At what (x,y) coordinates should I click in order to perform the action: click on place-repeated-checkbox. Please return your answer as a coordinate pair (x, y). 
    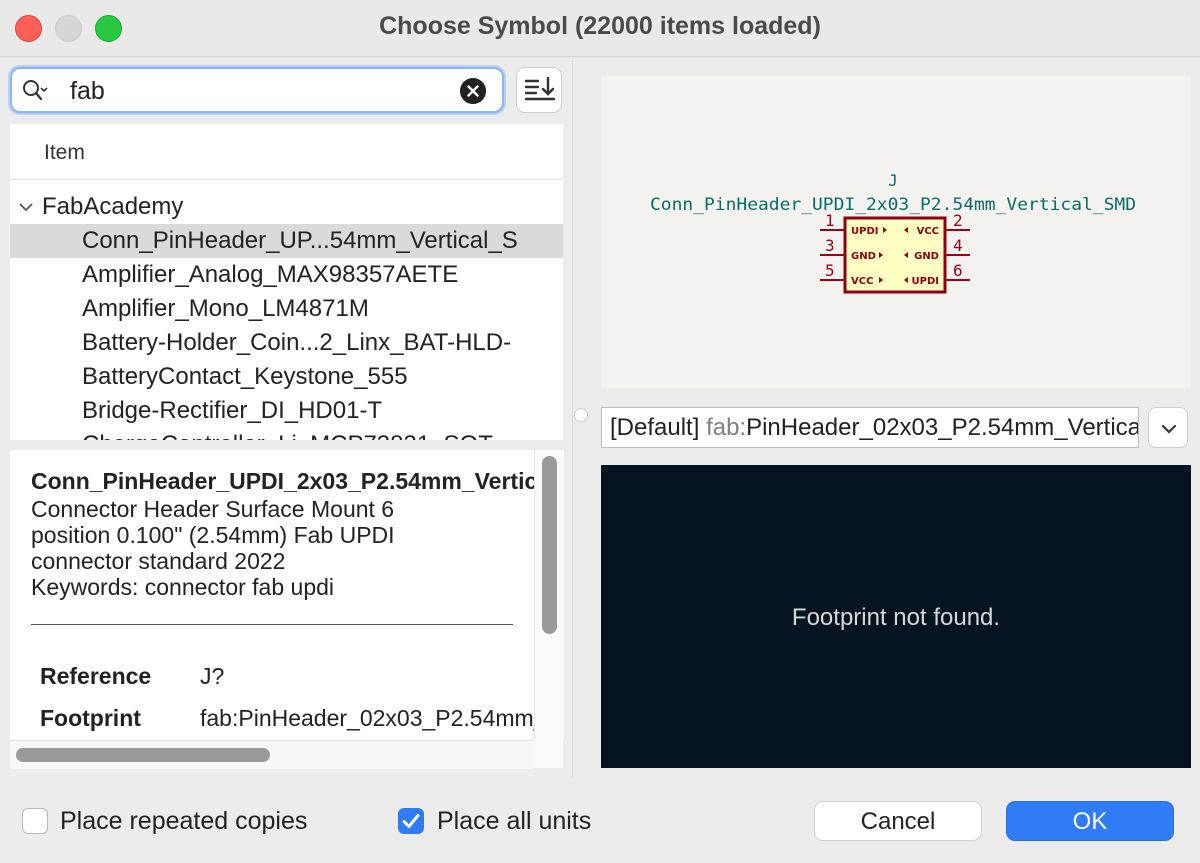
    Looking at the image, I should click on (35, 821).